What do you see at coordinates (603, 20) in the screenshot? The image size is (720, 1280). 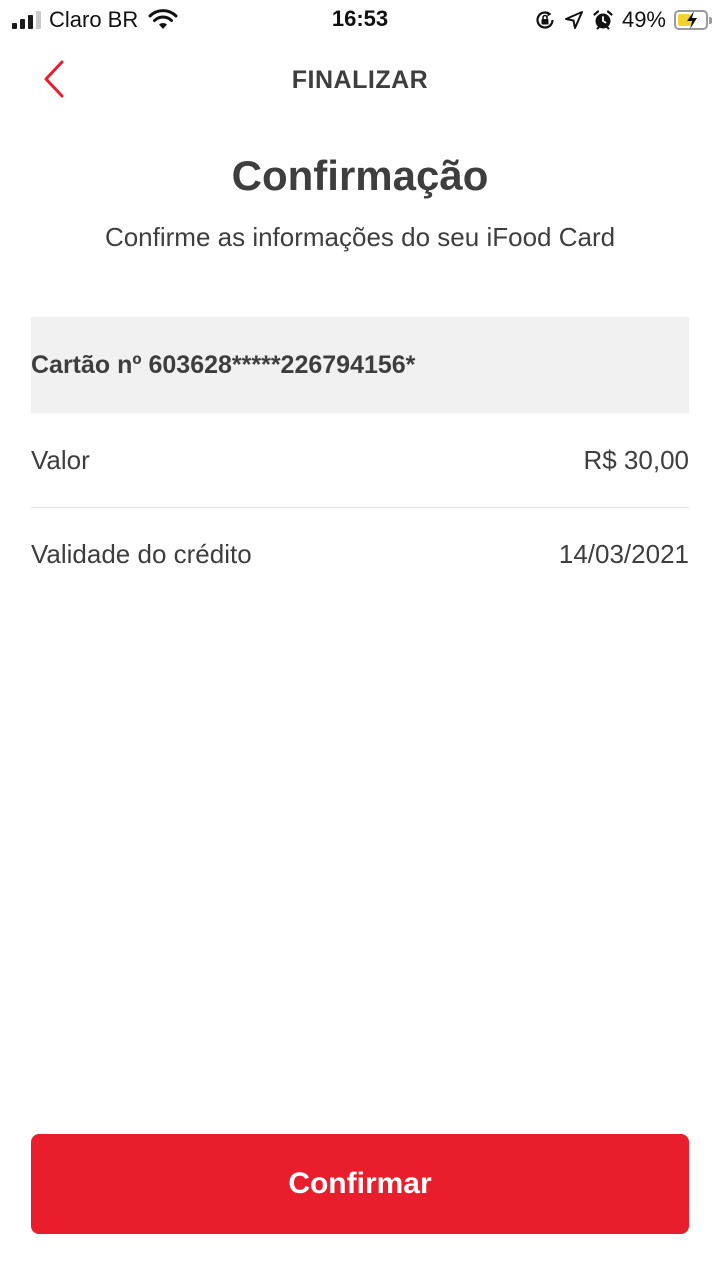 I see `alarm-icon` at bounding box center [603, 20].